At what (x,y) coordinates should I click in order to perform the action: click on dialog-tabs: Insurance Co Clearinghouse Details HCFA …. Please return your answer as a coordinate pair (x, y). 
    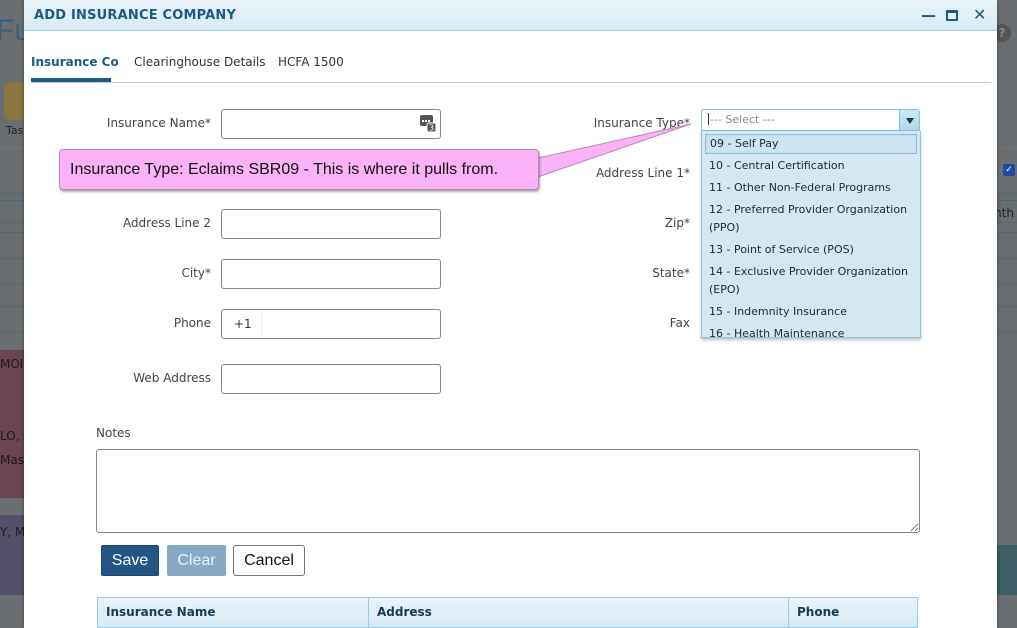
    Looking at the image, I should click on (511, 65).